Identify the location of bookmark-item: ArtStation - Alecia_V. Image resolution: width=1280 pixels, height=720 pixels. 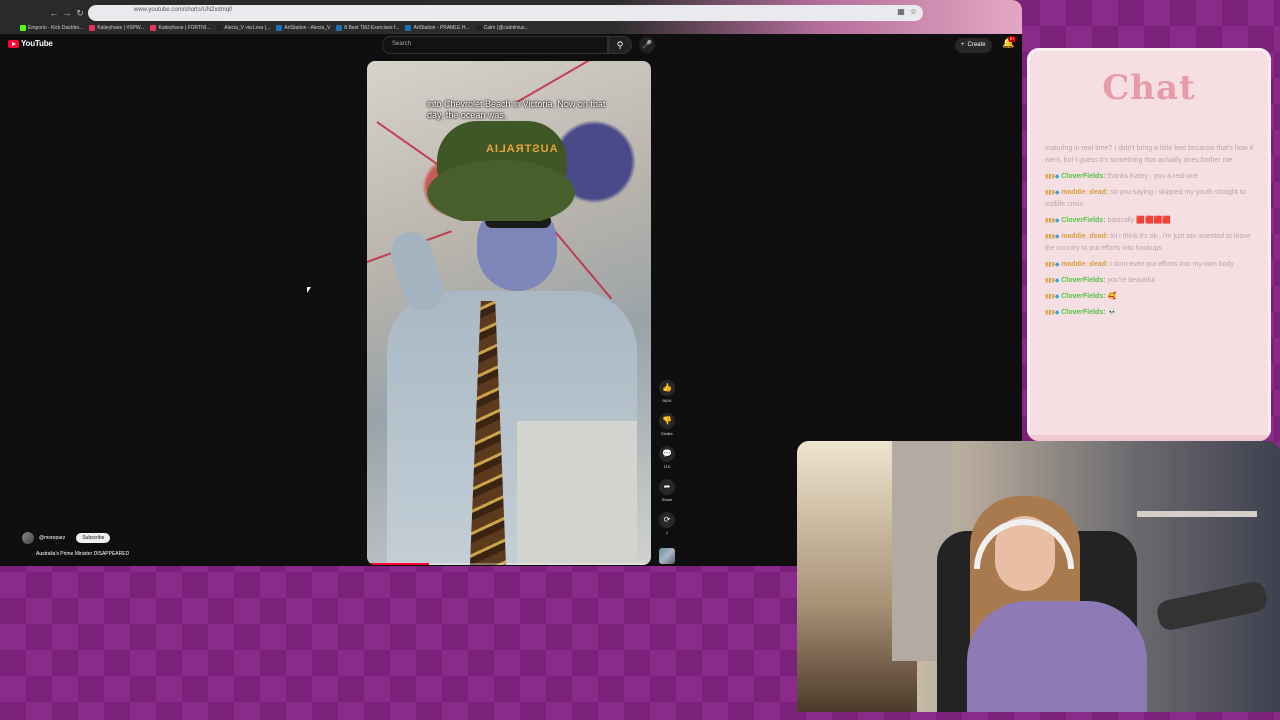
(303, 28).